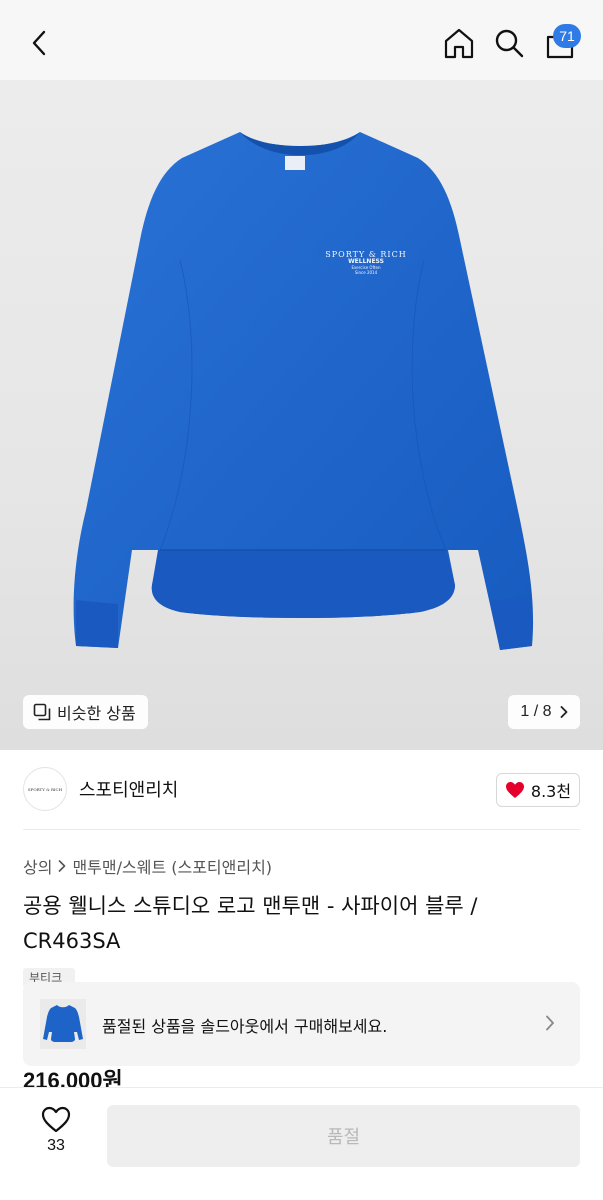  I want to click on home-icon, so click(459, 43).